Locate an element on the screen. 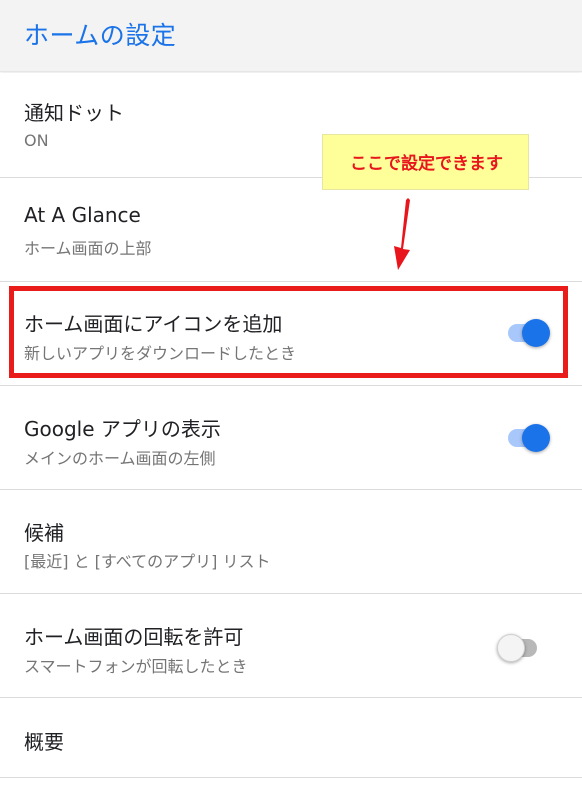 The width and height of the screenshot is (582, 800). google-app-toggle is located at coordinates (530, 437).